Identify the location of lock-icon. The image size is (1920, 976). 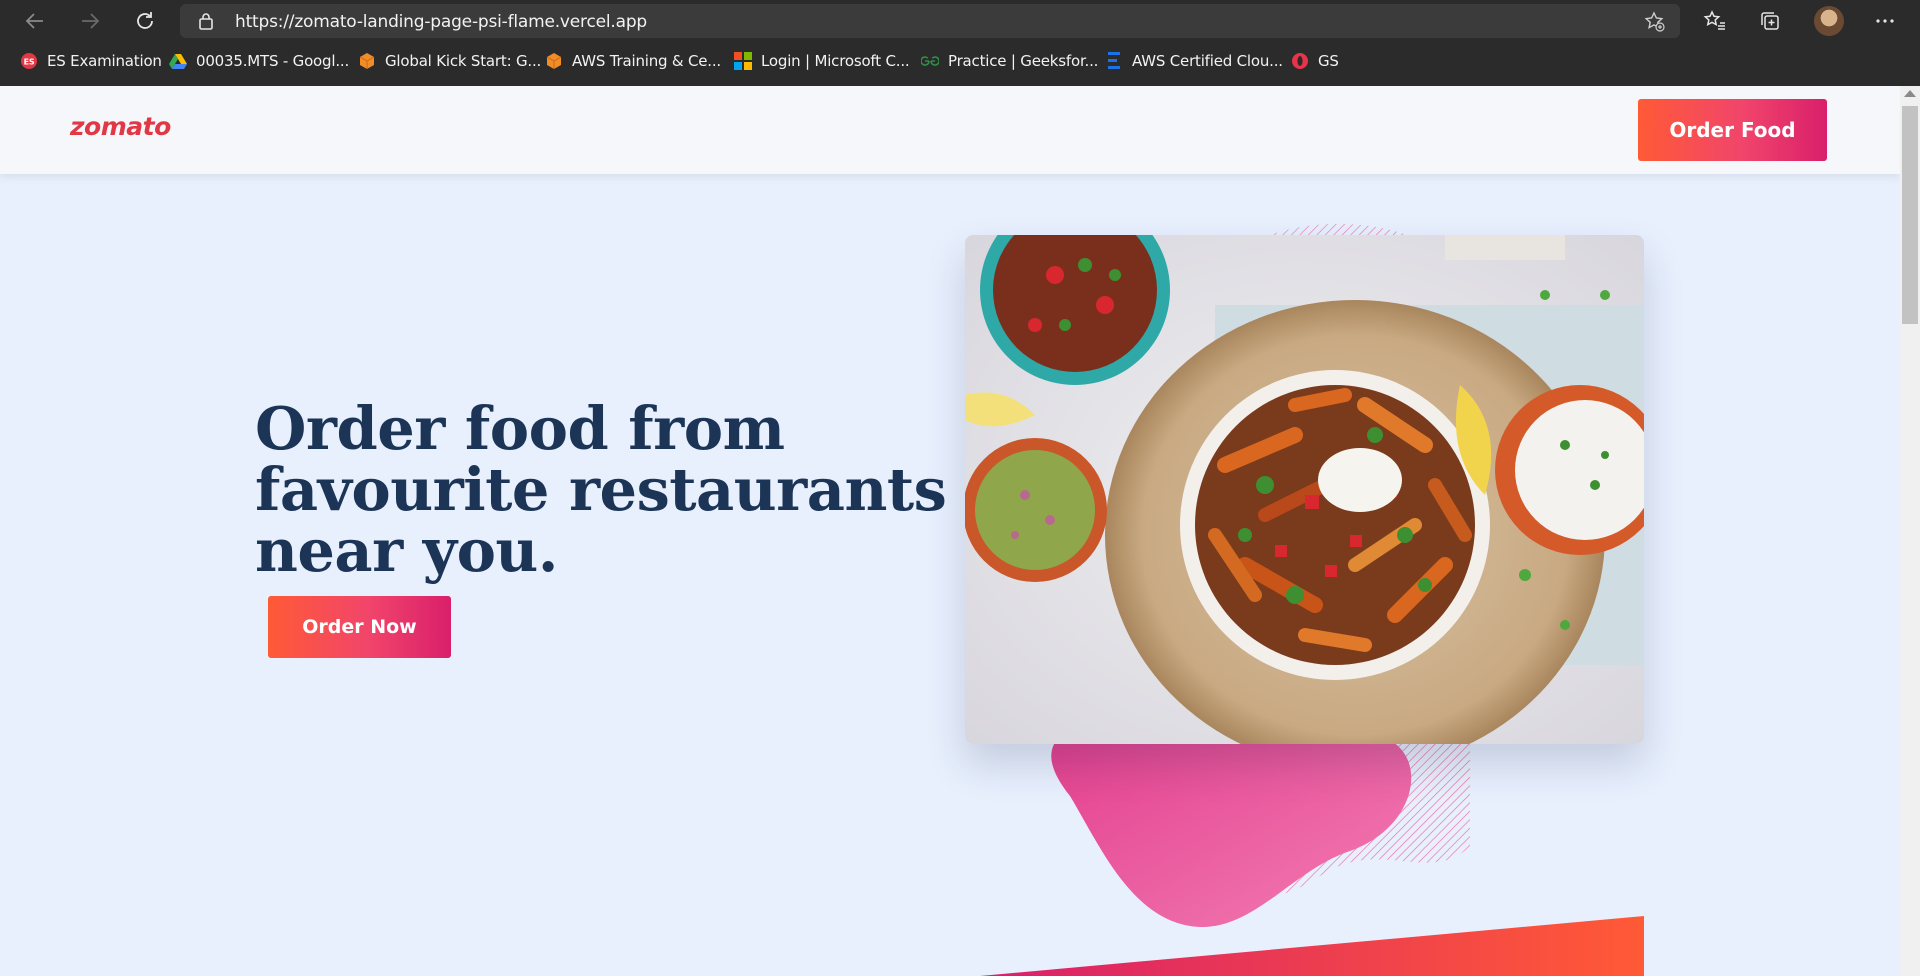
(206, 23).